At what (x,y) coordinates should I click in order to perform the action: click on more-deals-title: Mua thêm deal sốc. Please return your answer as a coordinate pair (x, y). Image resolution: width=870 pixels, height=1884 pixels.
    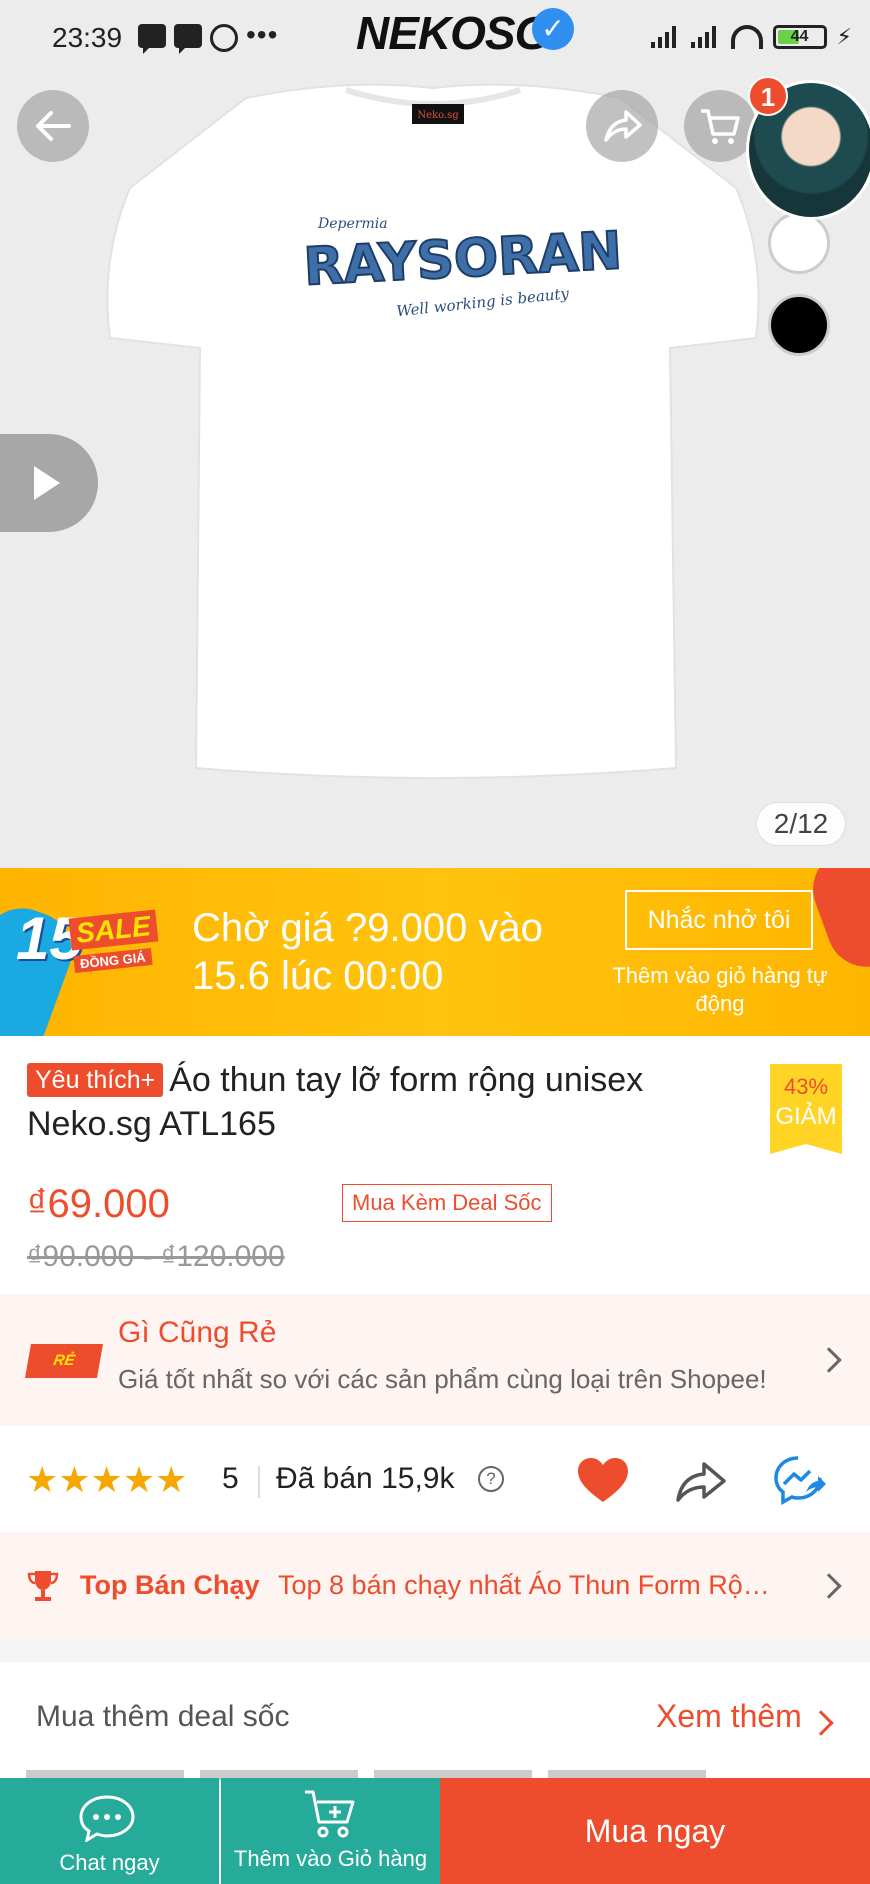
    Looking at the image, I should click on (163, 1716).